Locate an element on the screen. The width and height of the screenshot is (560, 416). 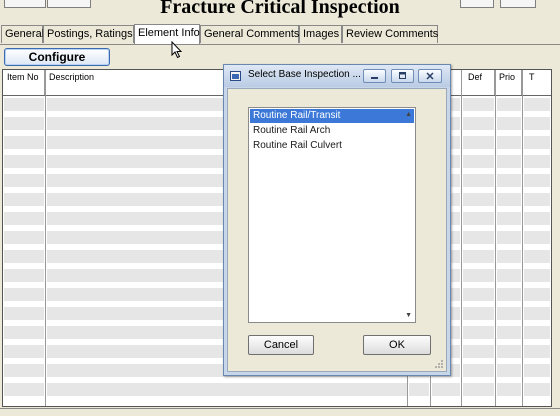
tab-images: Images is located at coordinates (320, 34).